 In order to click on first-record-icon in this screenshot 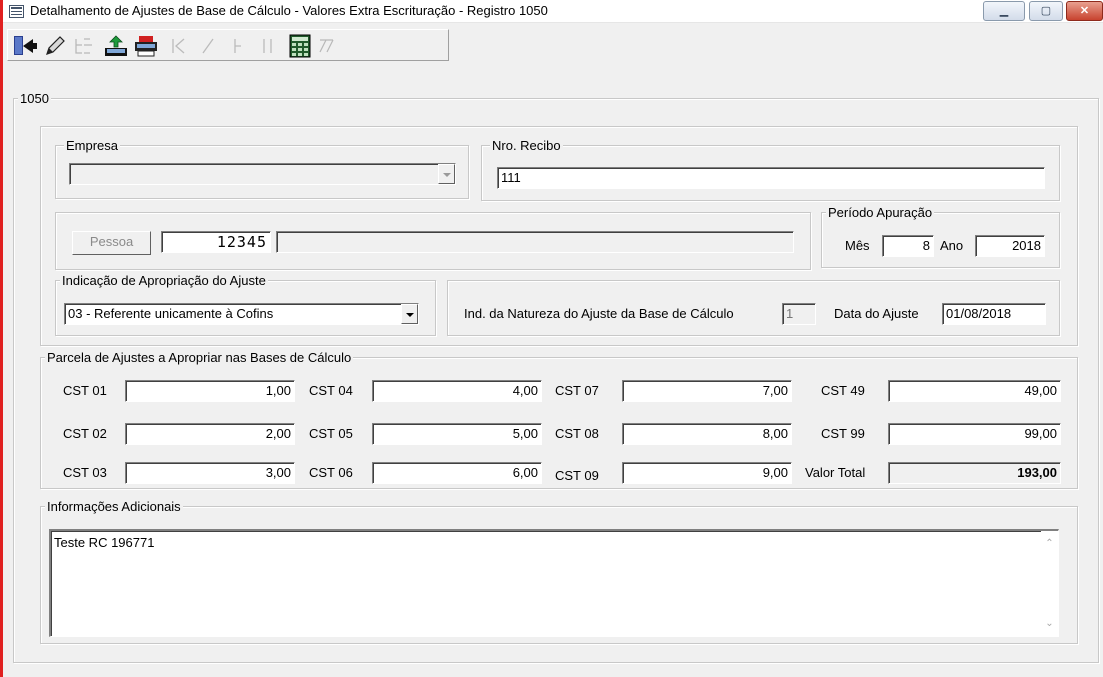, I will do `click(178, 46)`.